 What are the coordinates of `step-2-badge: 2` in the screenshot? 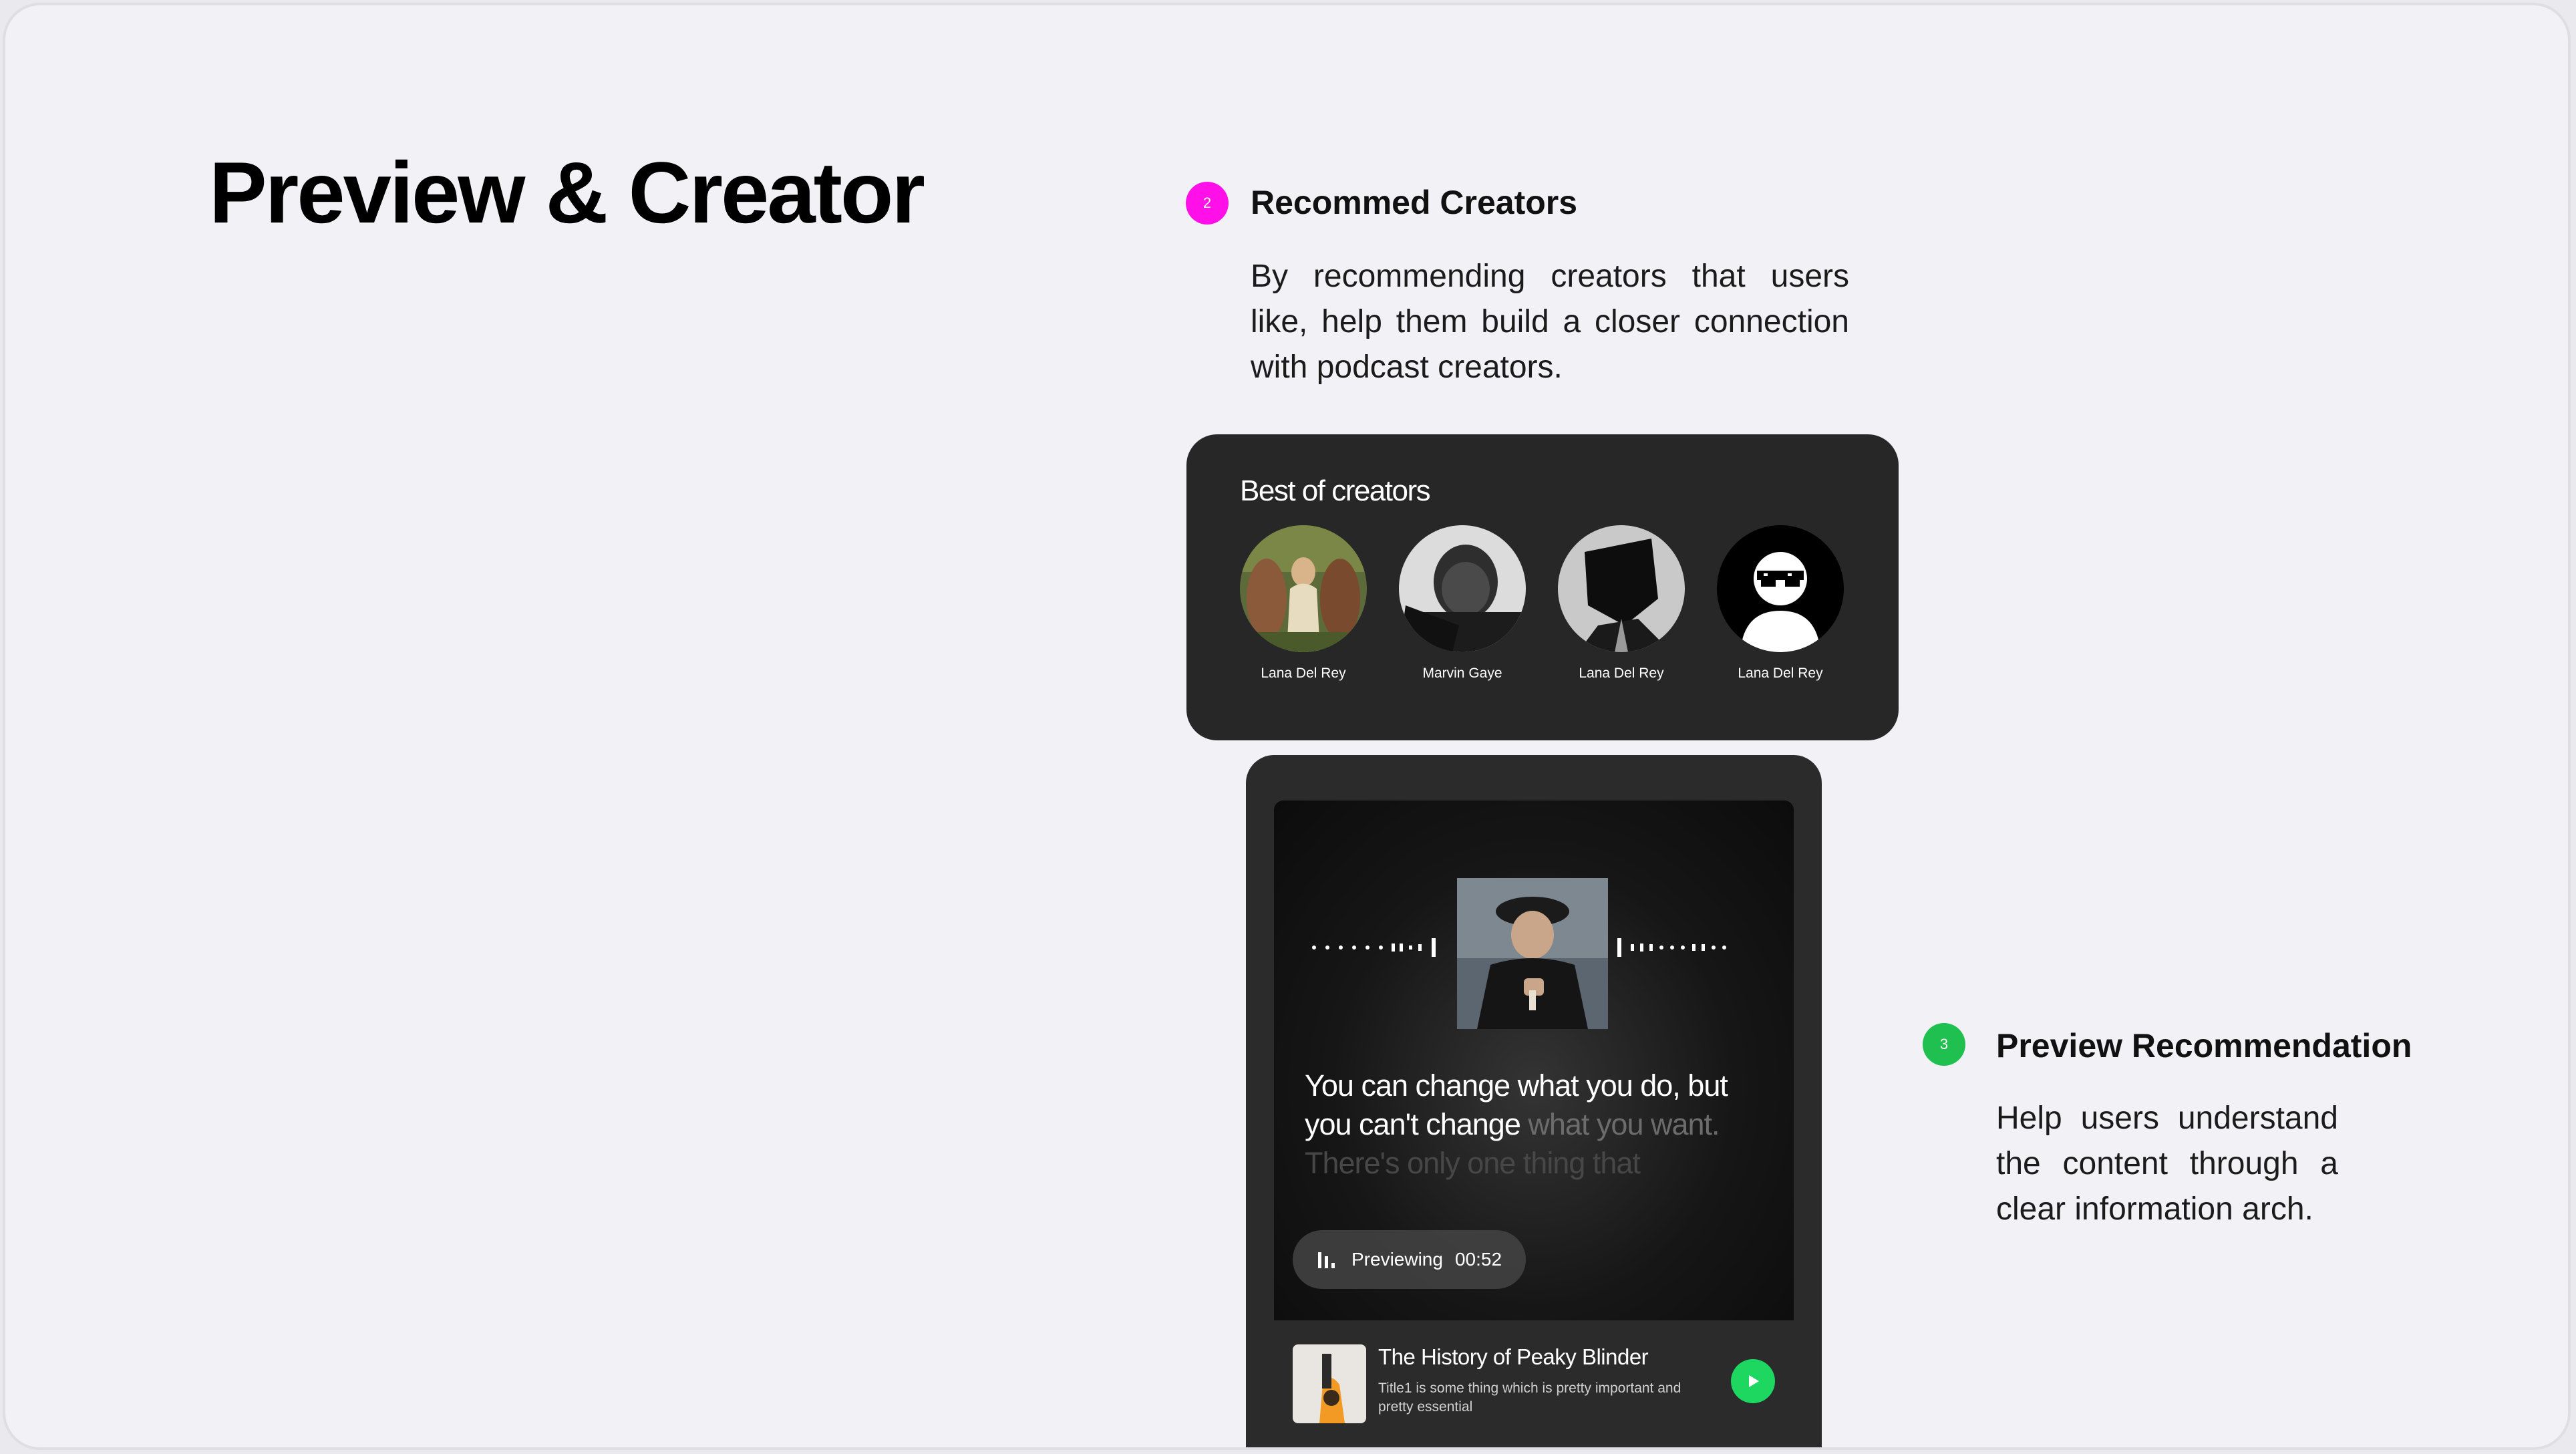 It's located at (1207, 204).